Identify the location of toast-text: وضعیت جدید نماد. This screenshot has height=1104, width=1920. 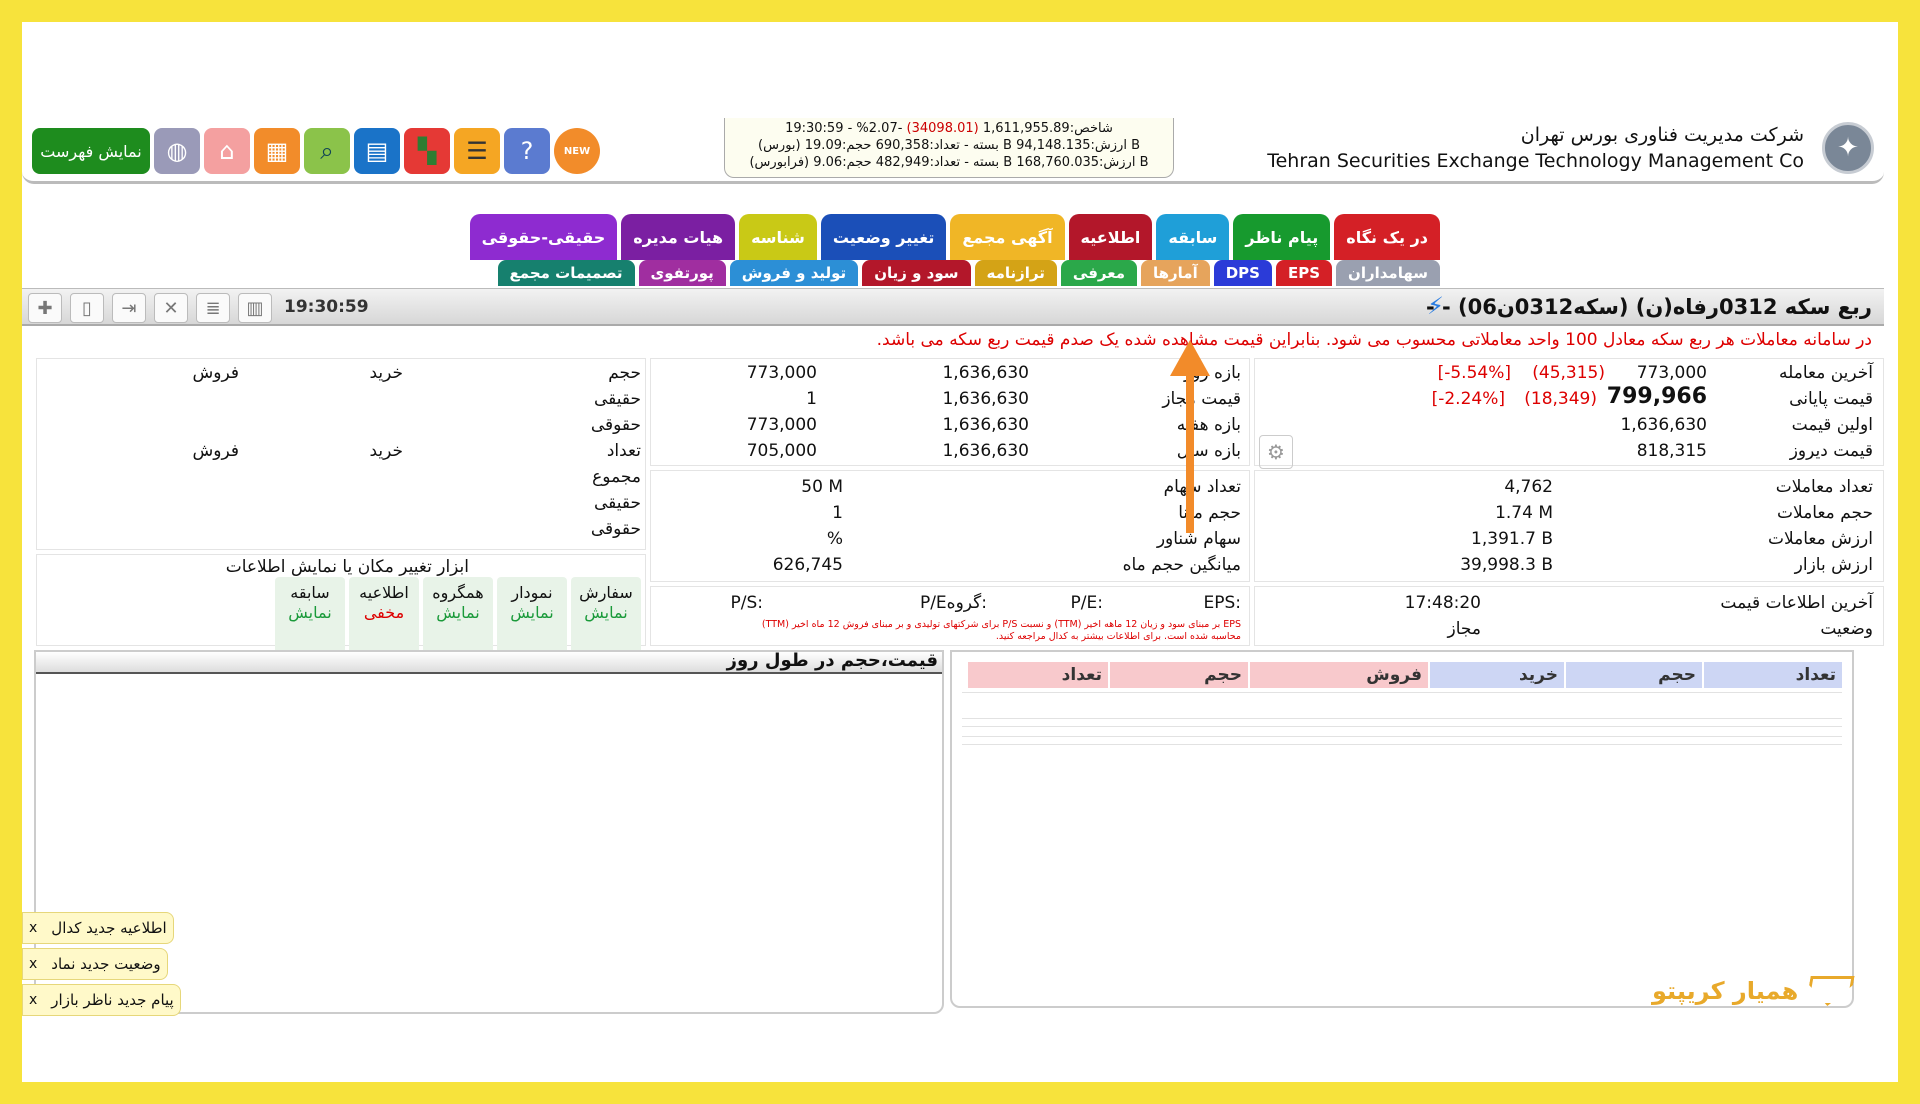
(106, 964).